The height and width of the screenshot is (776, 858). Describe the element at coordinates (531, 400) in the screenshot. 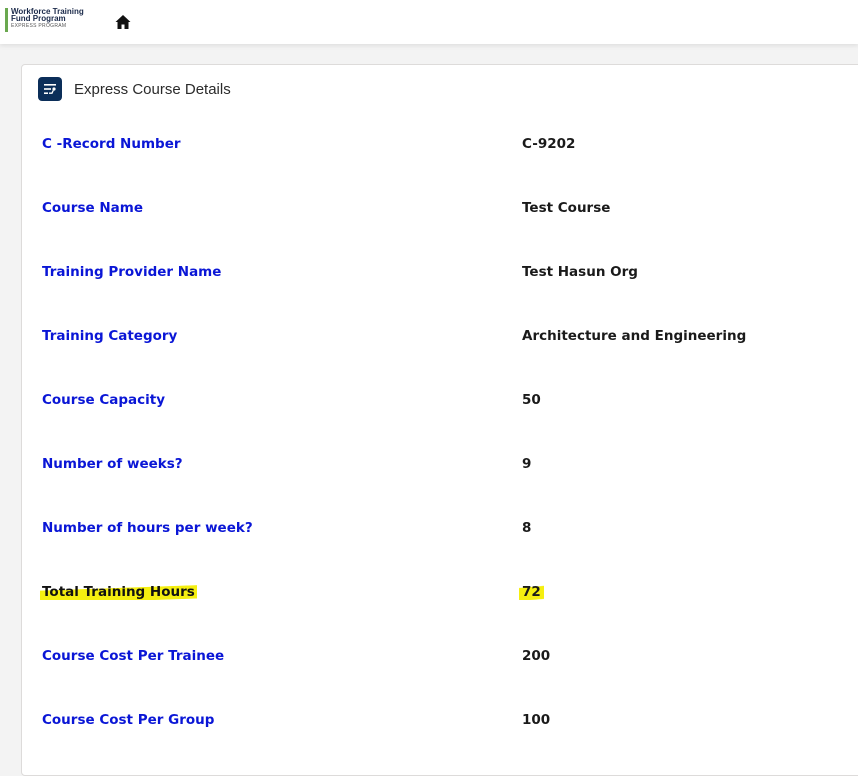

I see `field-value-course-capacity: 50` at that location.